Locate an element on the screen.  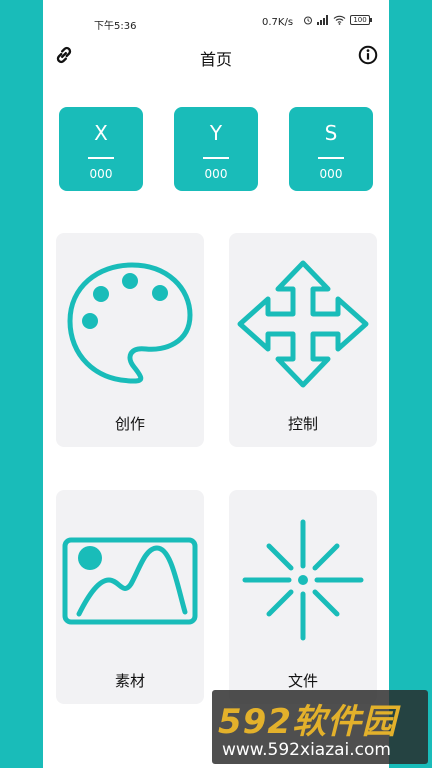
coord-s-box: S 000 is located at coordinates (331, 149).